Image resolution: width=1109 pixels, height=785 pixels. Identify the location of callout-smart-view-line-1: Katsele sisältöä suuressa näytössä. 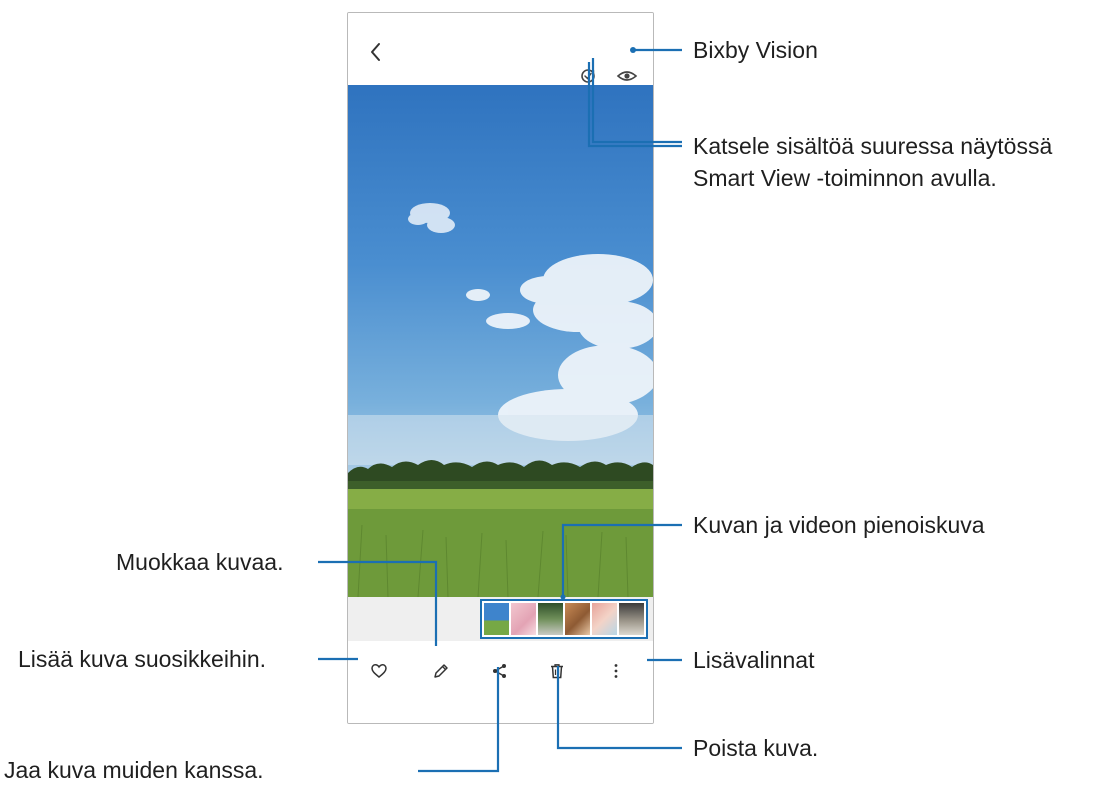
(873, 146).